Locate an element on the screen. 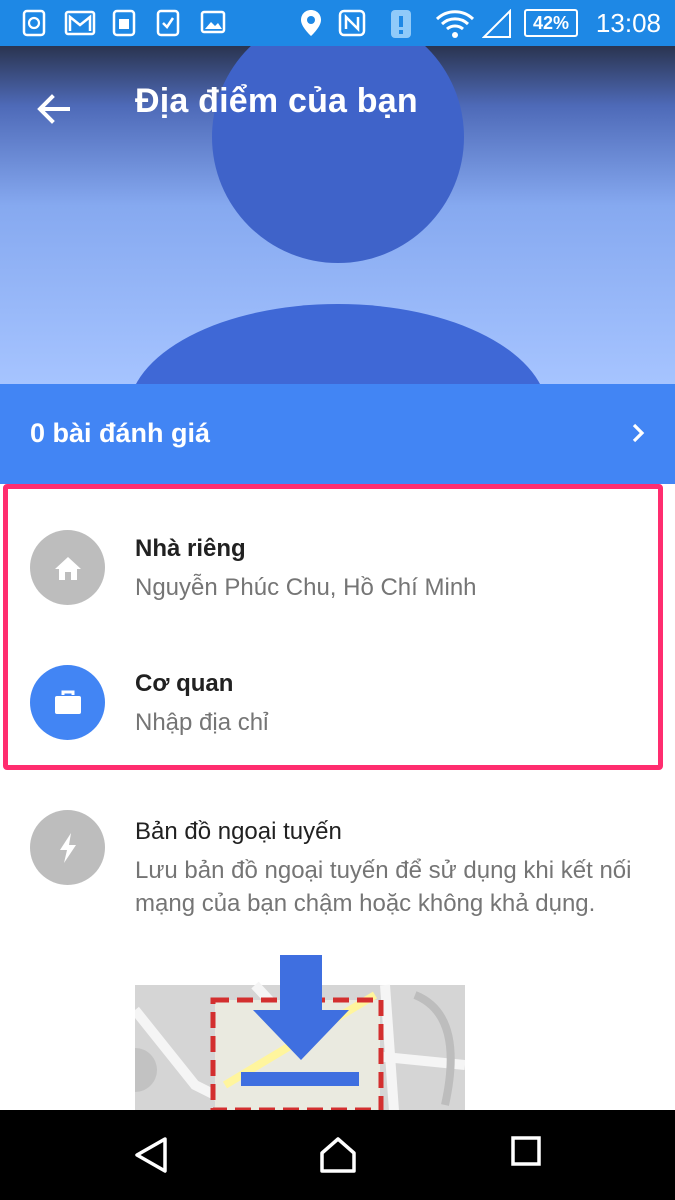  back-arrow-icon is located at coordinates (53, 109).